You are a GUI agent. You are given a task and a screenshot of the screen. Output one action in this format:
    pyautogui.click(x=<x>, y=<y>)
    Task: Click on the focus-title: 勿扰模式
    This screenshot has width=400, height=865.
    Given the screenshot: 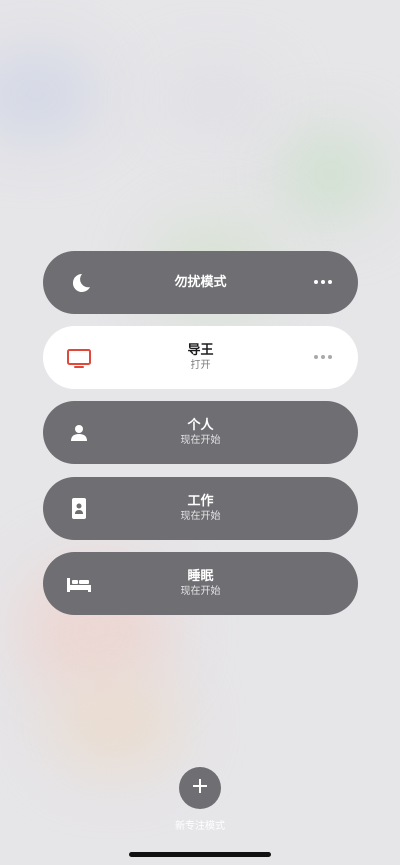 What is the action you would take?
    pyautogui.click(x=200, y=282)
    